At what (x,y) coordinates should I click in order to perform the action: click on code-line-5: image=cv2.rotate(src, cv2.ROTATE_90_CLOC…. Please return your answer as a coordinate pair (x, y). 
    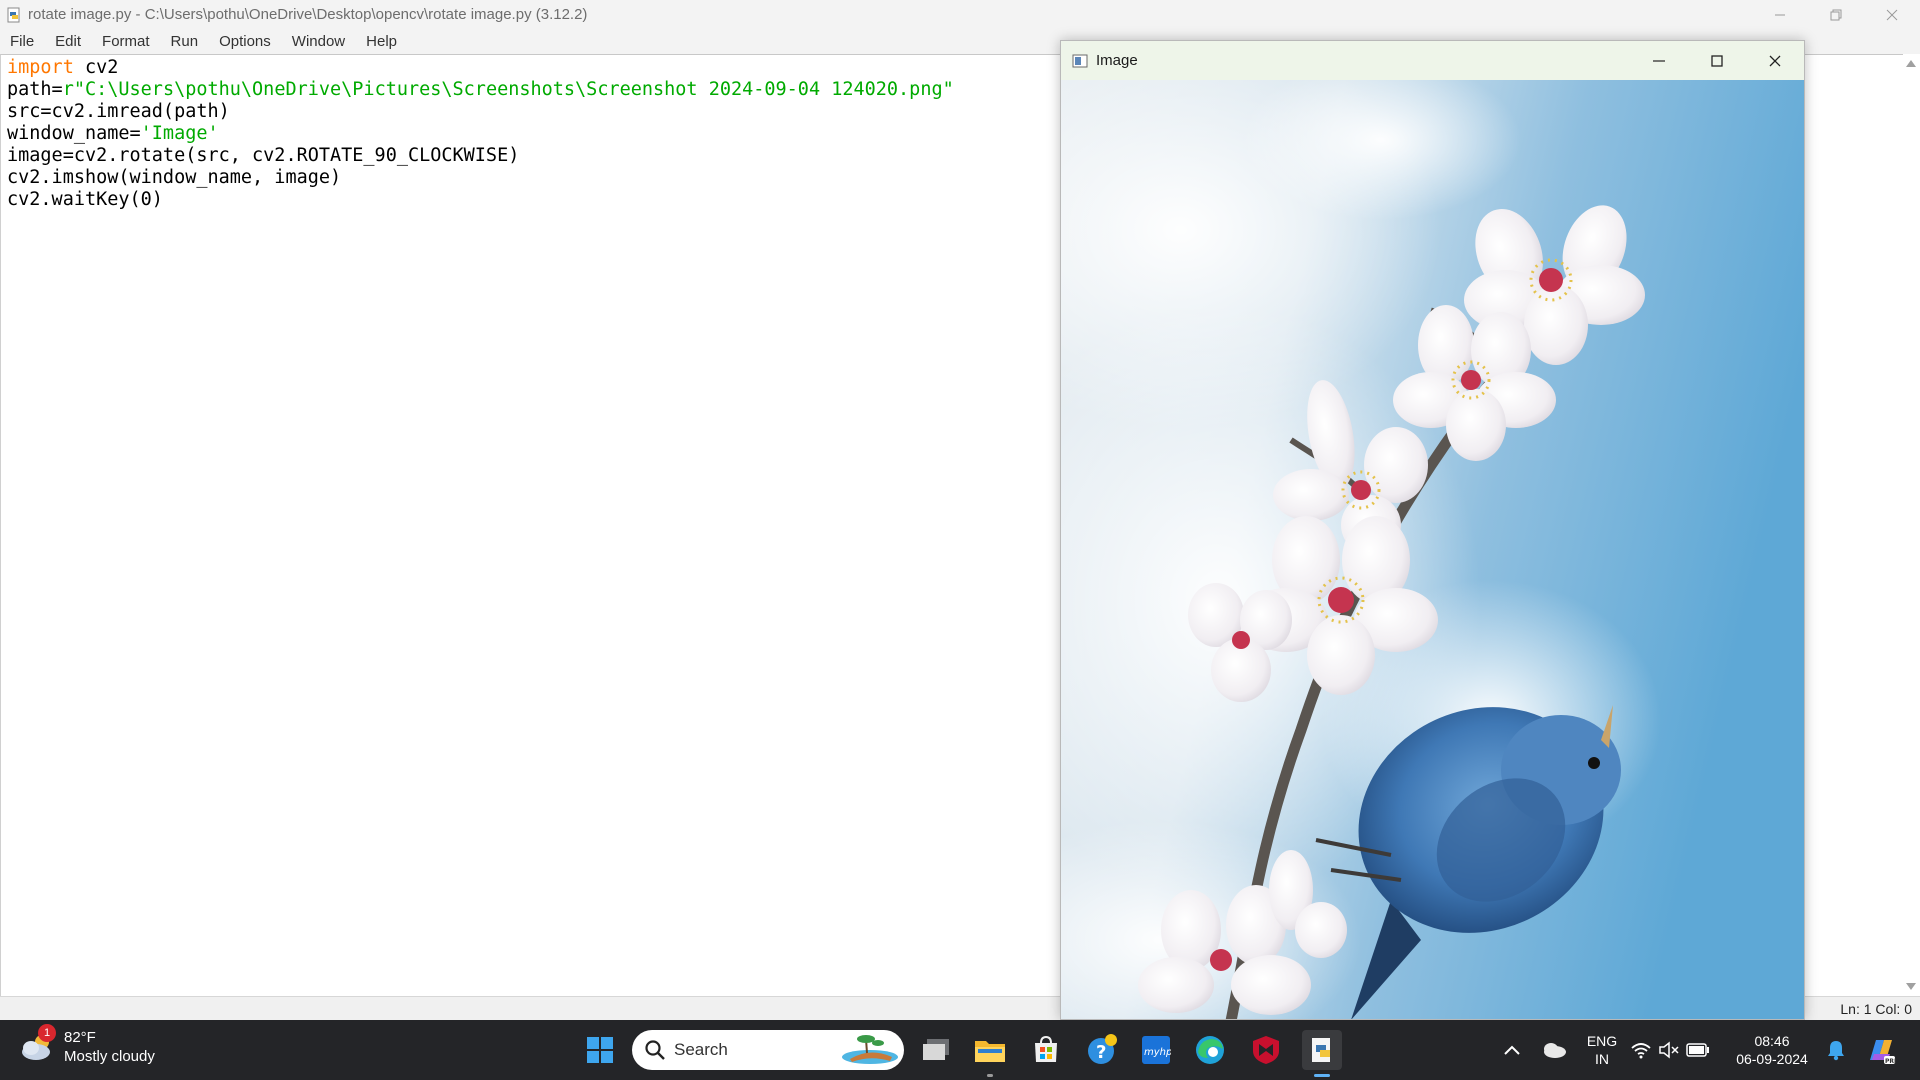
    Looking at the image, I should click on (263, 155).